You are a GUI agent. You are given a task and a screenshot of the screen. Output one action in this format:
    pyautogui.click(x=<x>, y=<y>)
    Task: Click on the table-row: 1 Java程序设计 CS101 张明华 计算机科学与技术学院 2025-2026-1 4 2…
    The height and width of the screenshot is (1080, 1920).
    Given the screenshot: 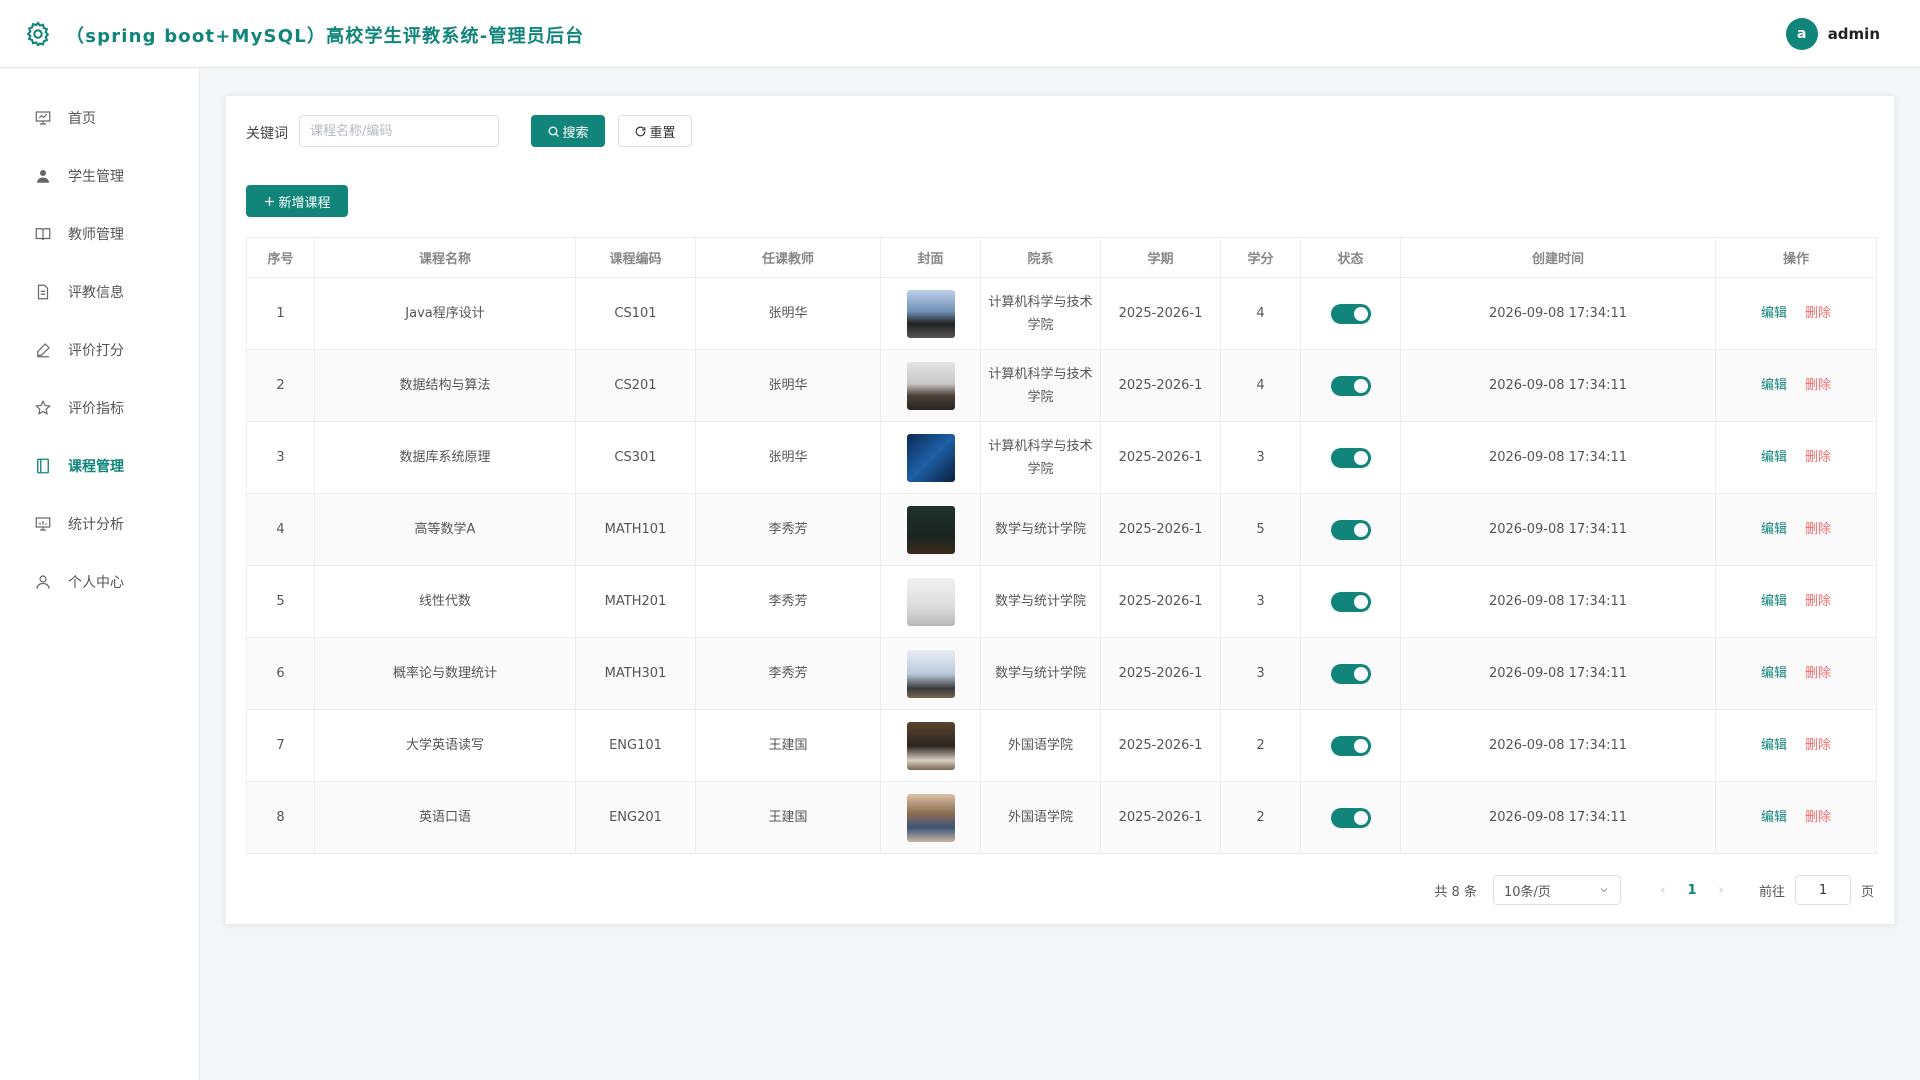 What is the action you would take?
    pyautogui.click(x=1061, y=313)
    